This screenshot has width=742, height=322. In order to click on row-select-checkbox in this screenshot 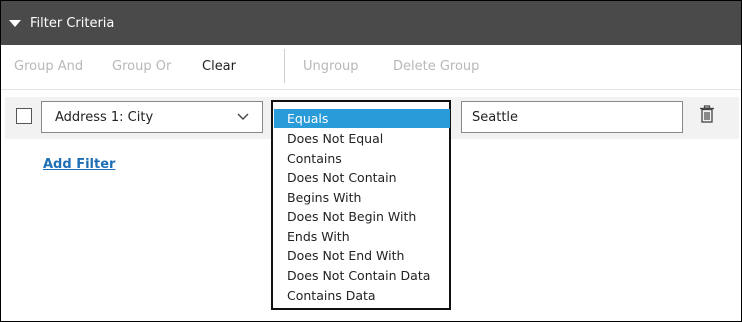, I will do `click(24, 116)`.